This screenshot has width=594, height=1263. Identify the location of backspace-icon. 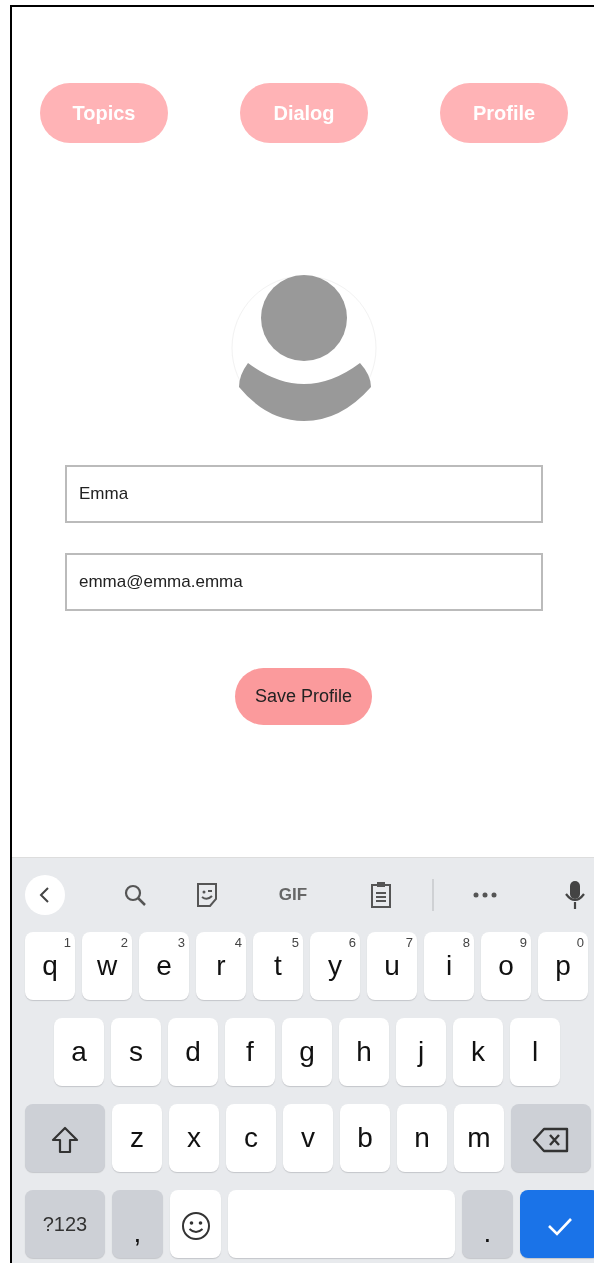
(551, 1139).